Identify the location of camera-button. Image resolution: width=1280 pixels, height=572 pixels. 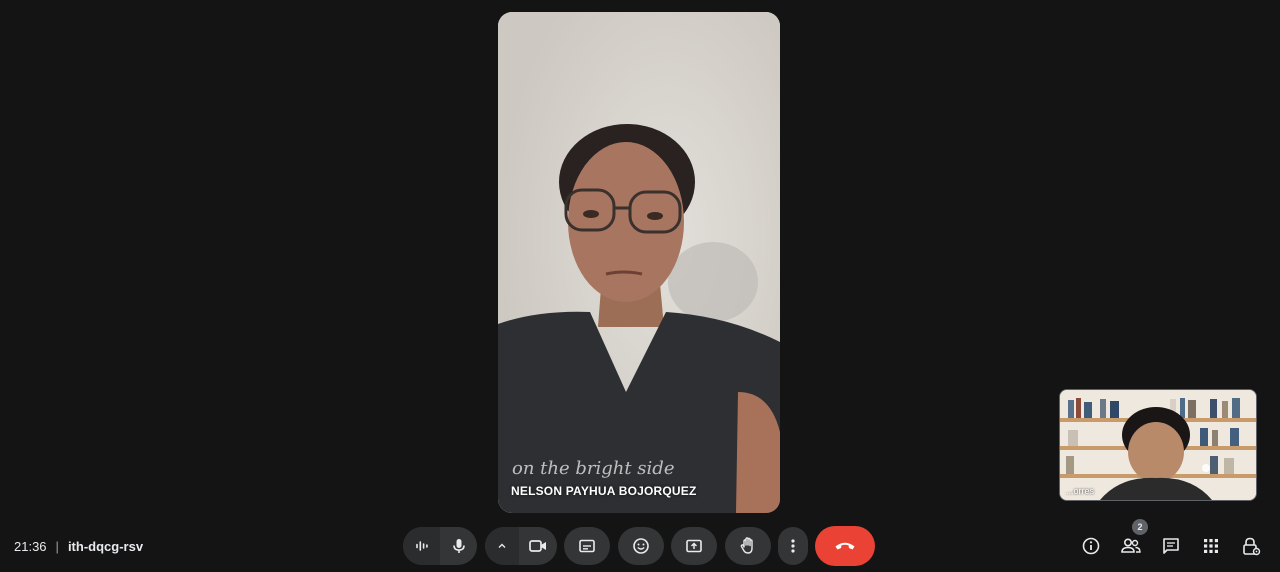
(538, 546).